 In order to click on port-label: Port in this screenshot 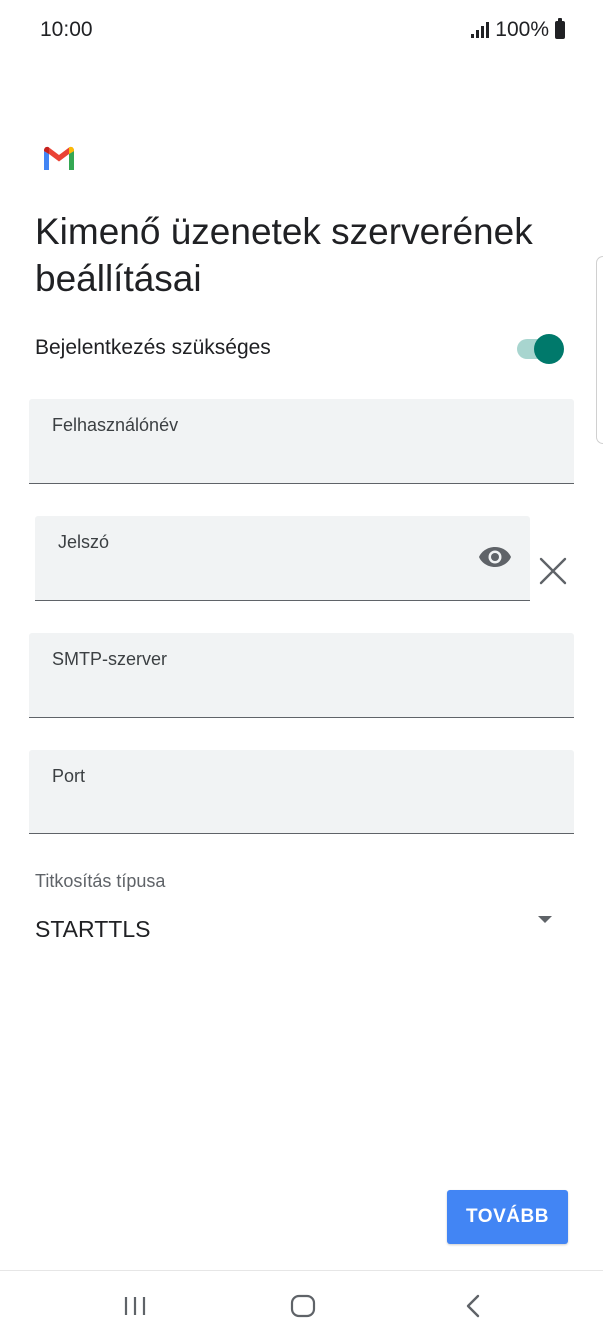, I will do `click(69, 776)`.